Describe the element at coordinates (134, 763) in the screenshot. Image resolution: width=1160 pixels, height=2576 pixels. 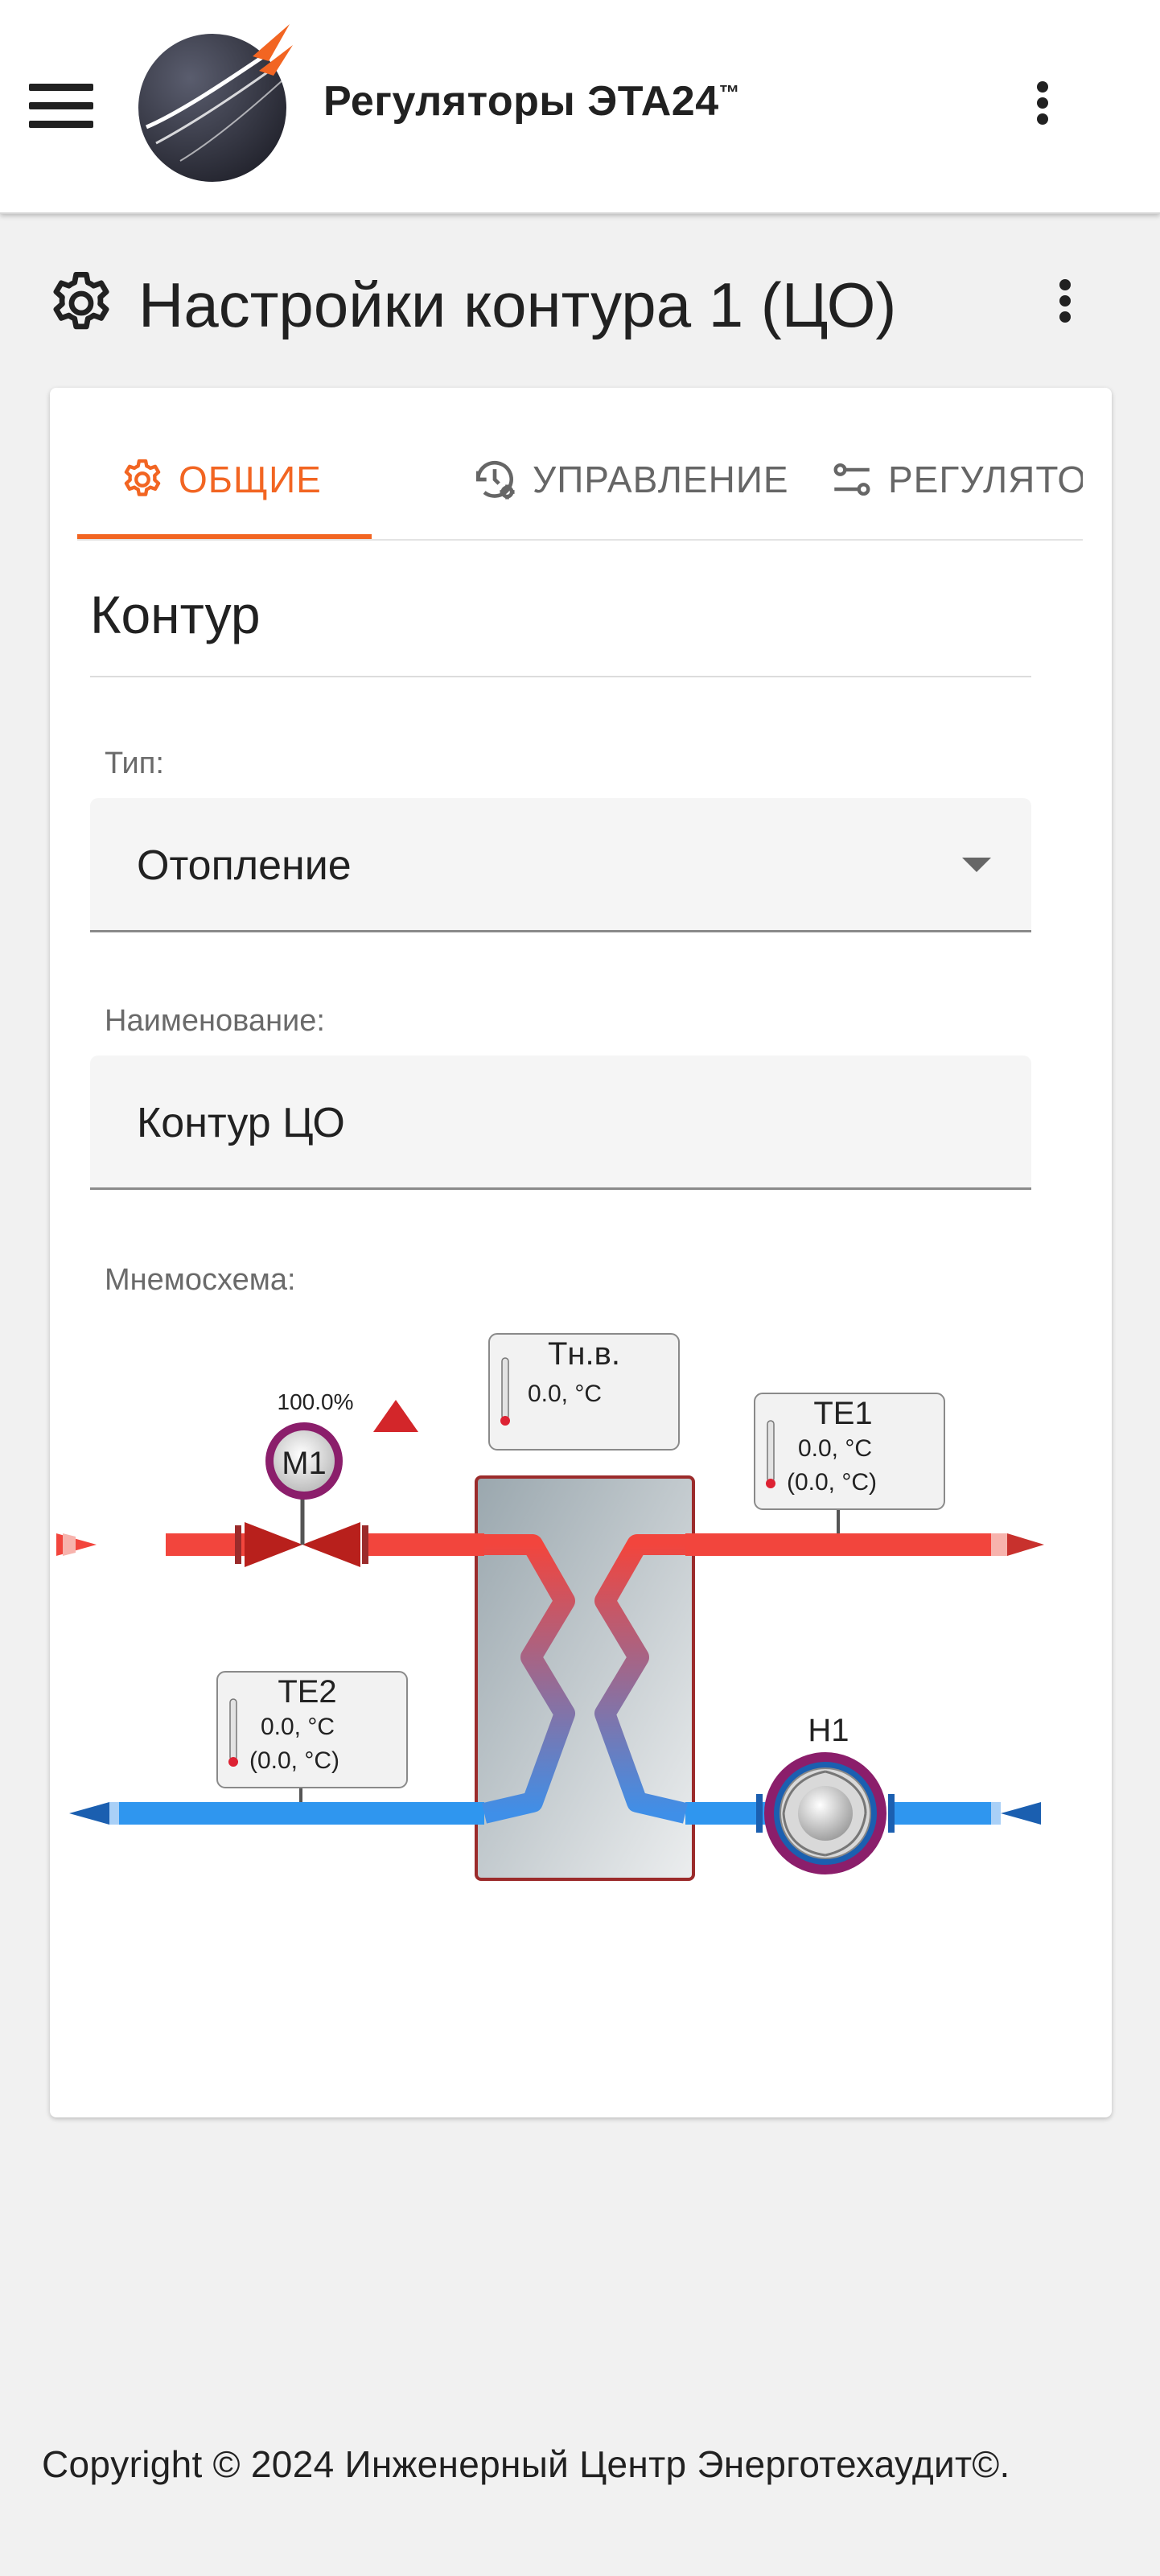
I see `type-label: Тип:` at that location.